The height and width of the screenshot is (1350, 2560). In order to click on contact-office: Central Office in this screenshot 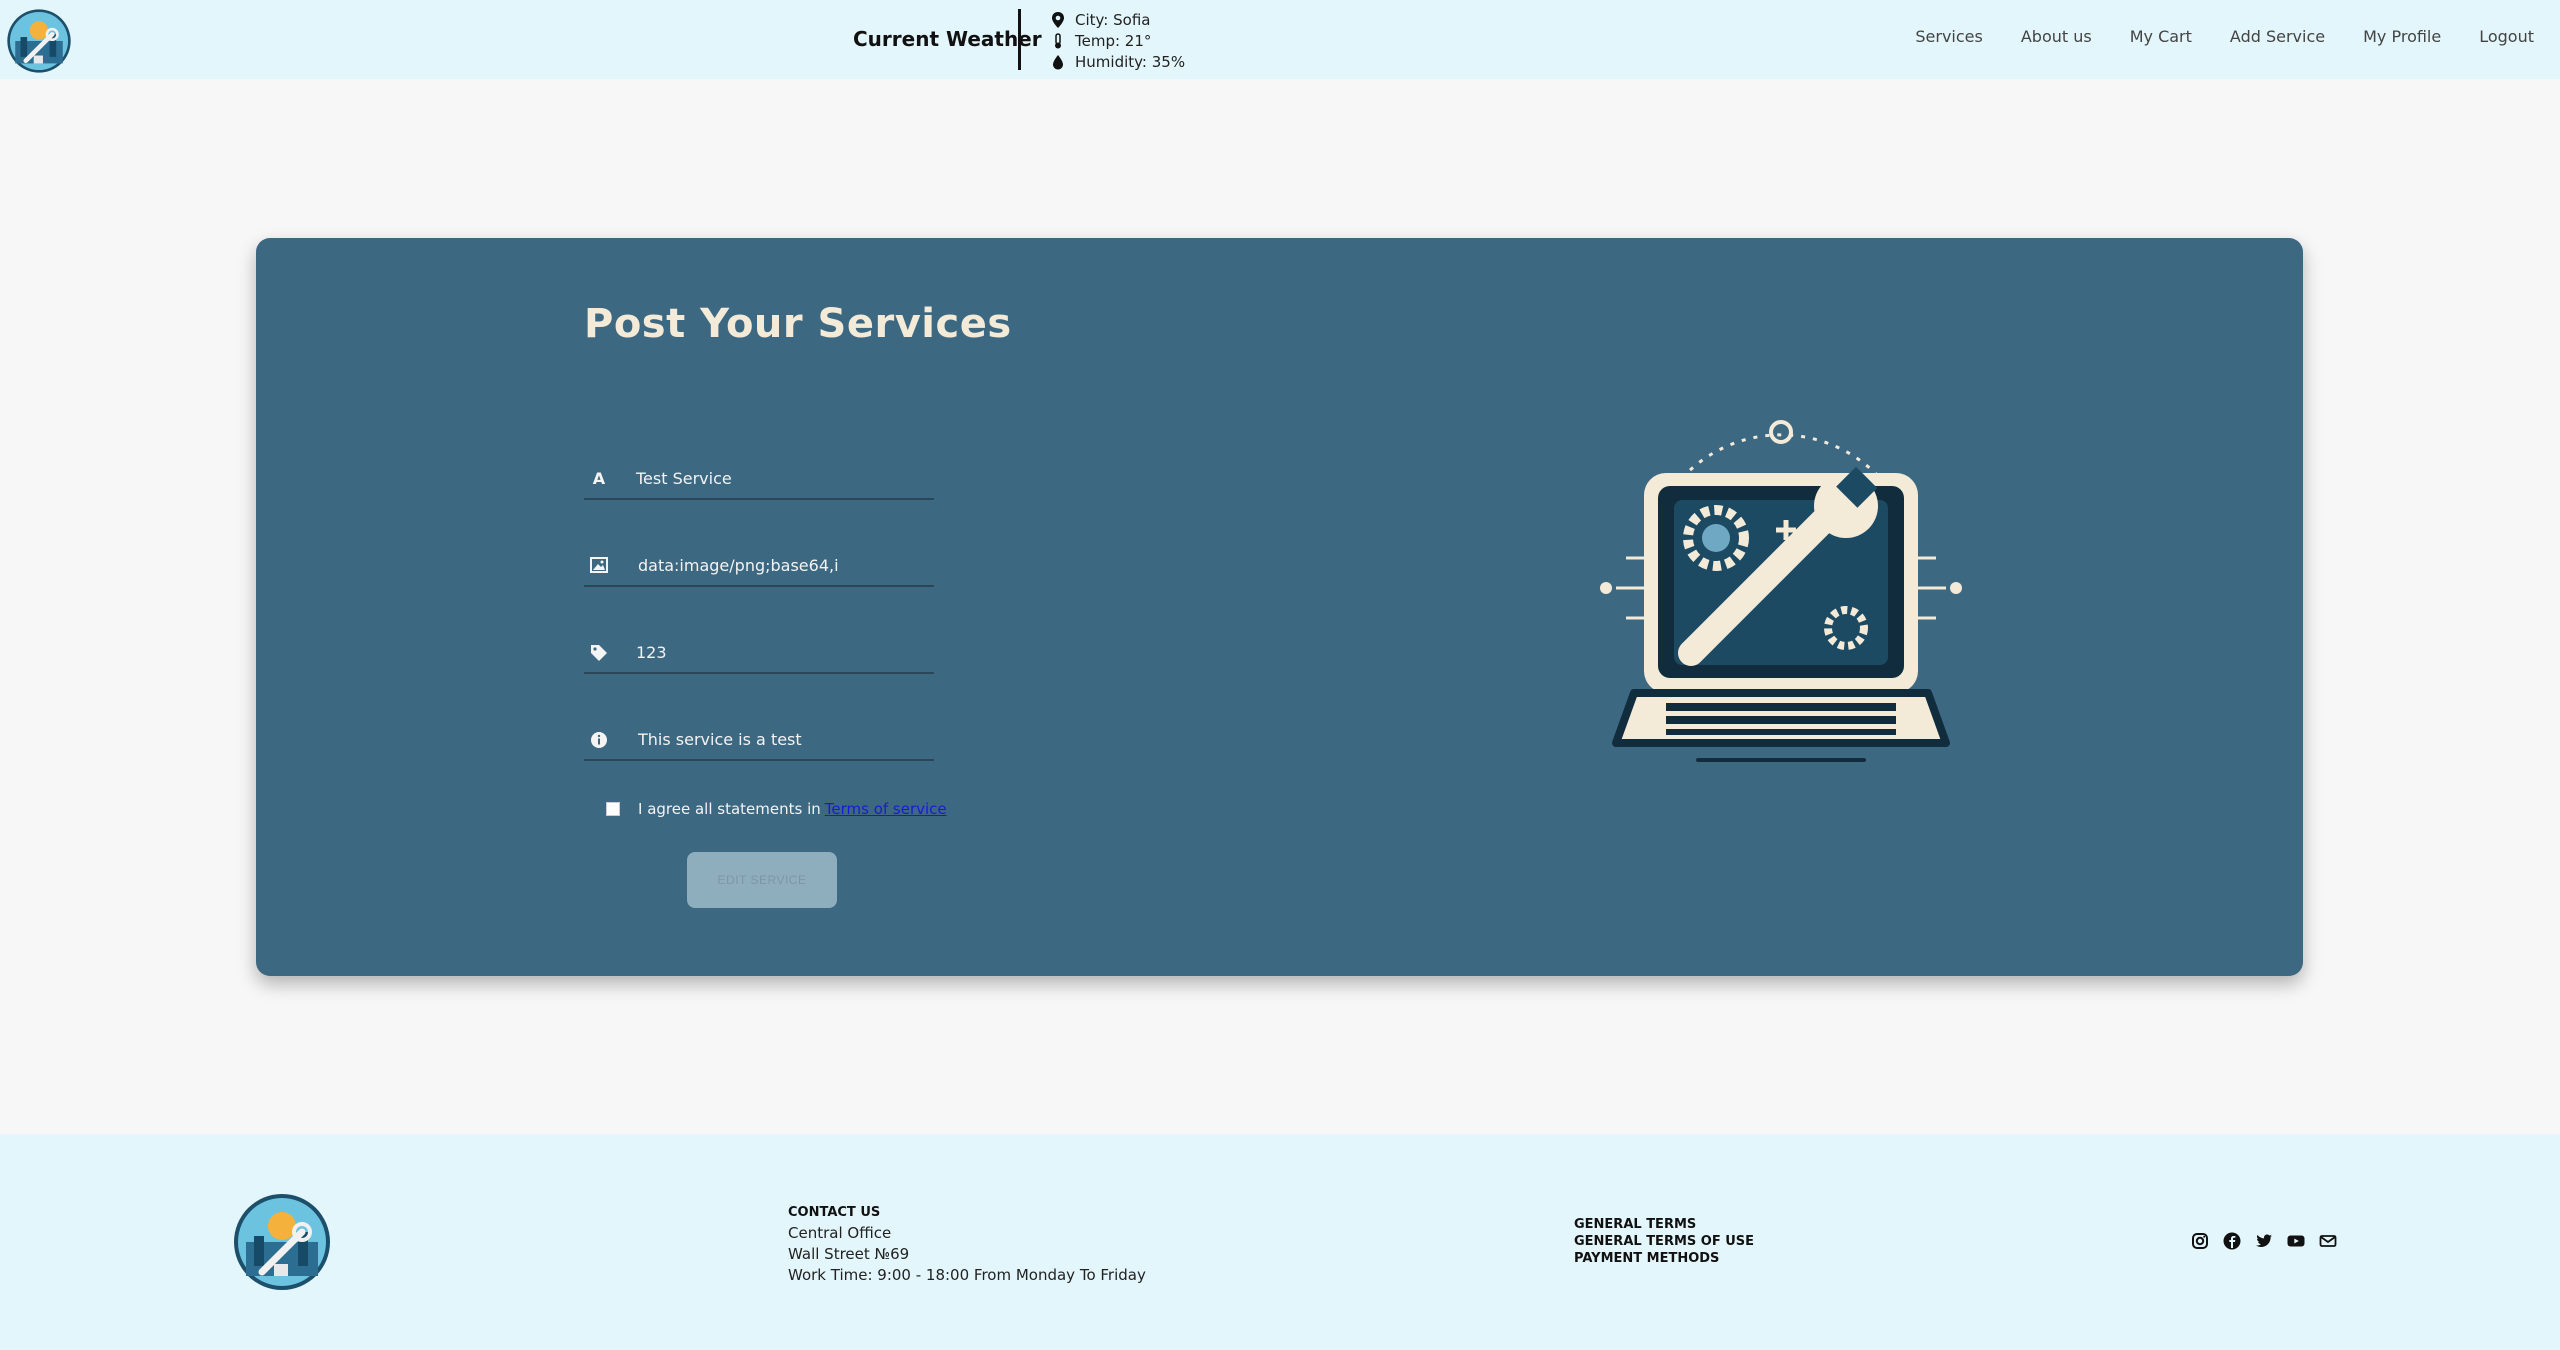, I will do `click(840, 1233)`.